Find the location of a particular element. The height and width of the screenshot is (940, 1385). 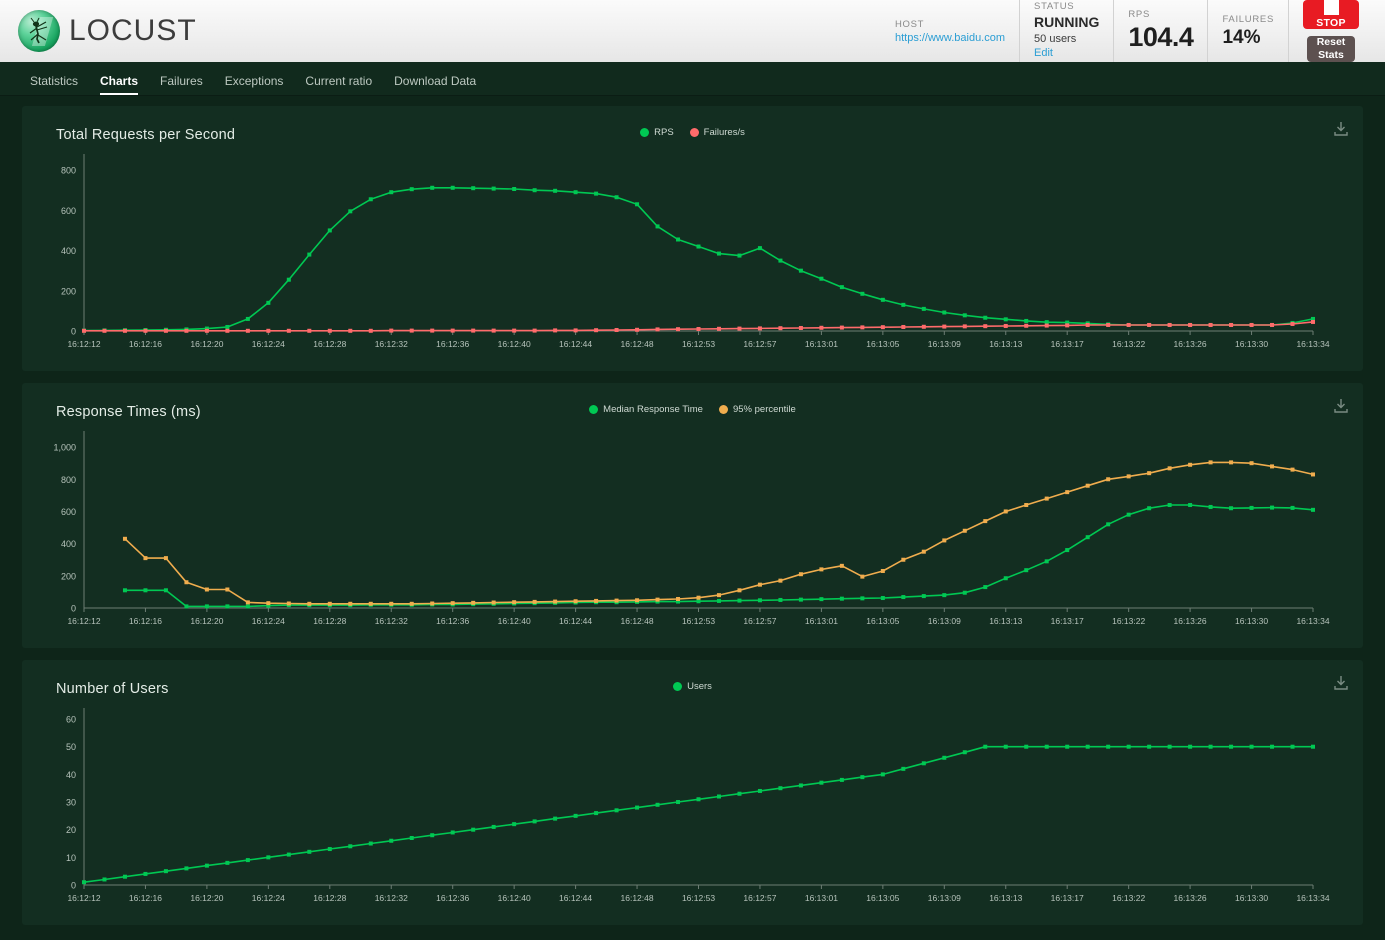

stat-status-label: STATUS is located at coordinates (1054, 7).